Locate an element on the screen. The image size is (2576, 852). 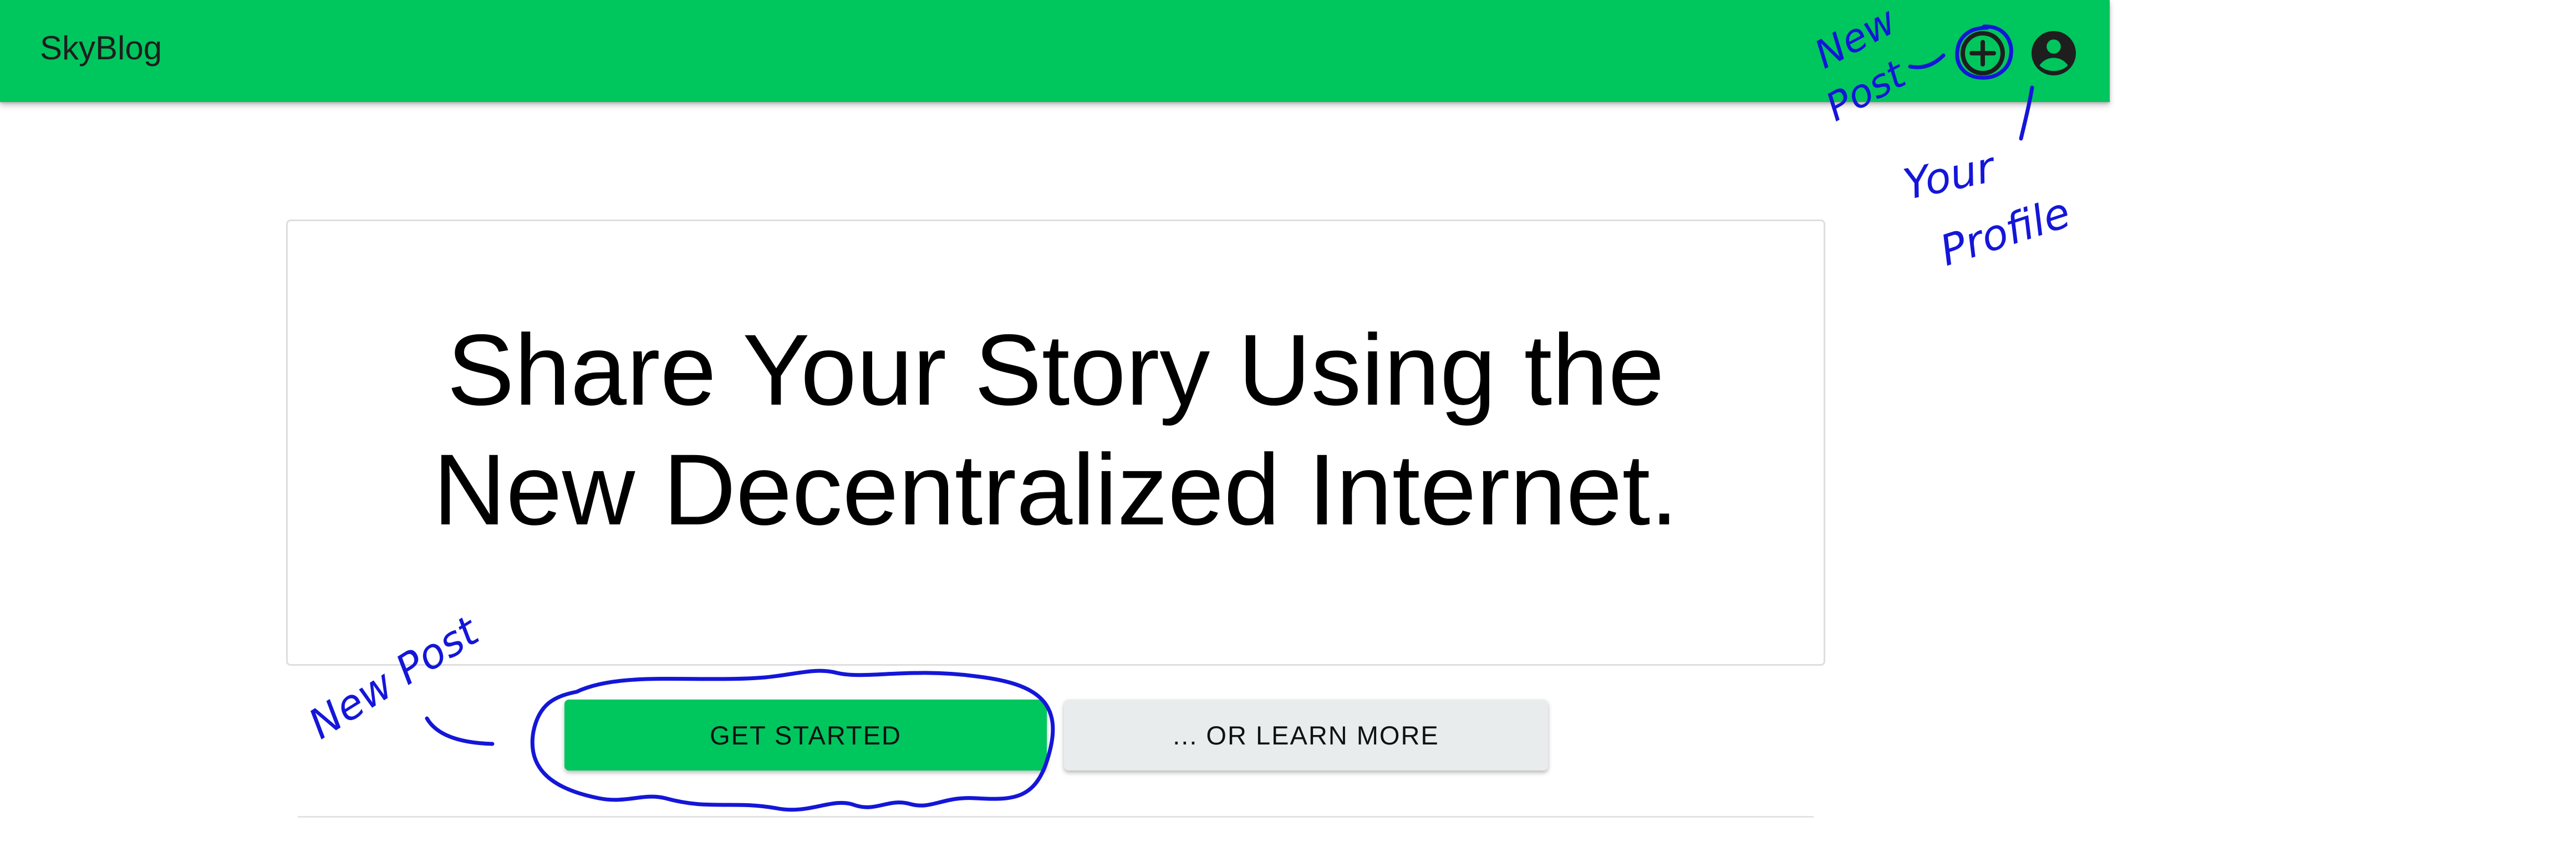
hero-title-line-1: Share Your Story Using the is located at coordinates (1055, 369).